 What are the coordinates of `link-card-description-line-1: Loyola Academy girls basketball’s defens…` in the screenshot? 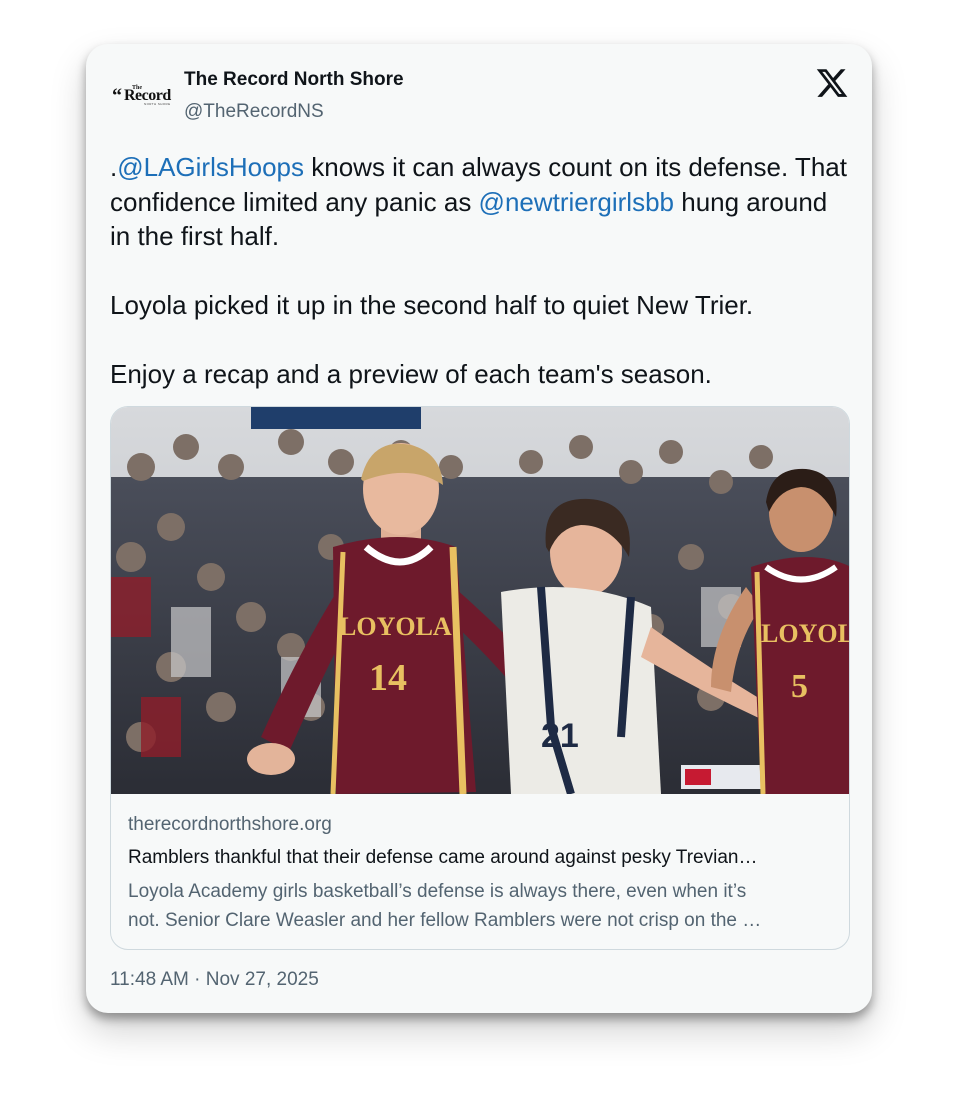 It's located at (437, 891).